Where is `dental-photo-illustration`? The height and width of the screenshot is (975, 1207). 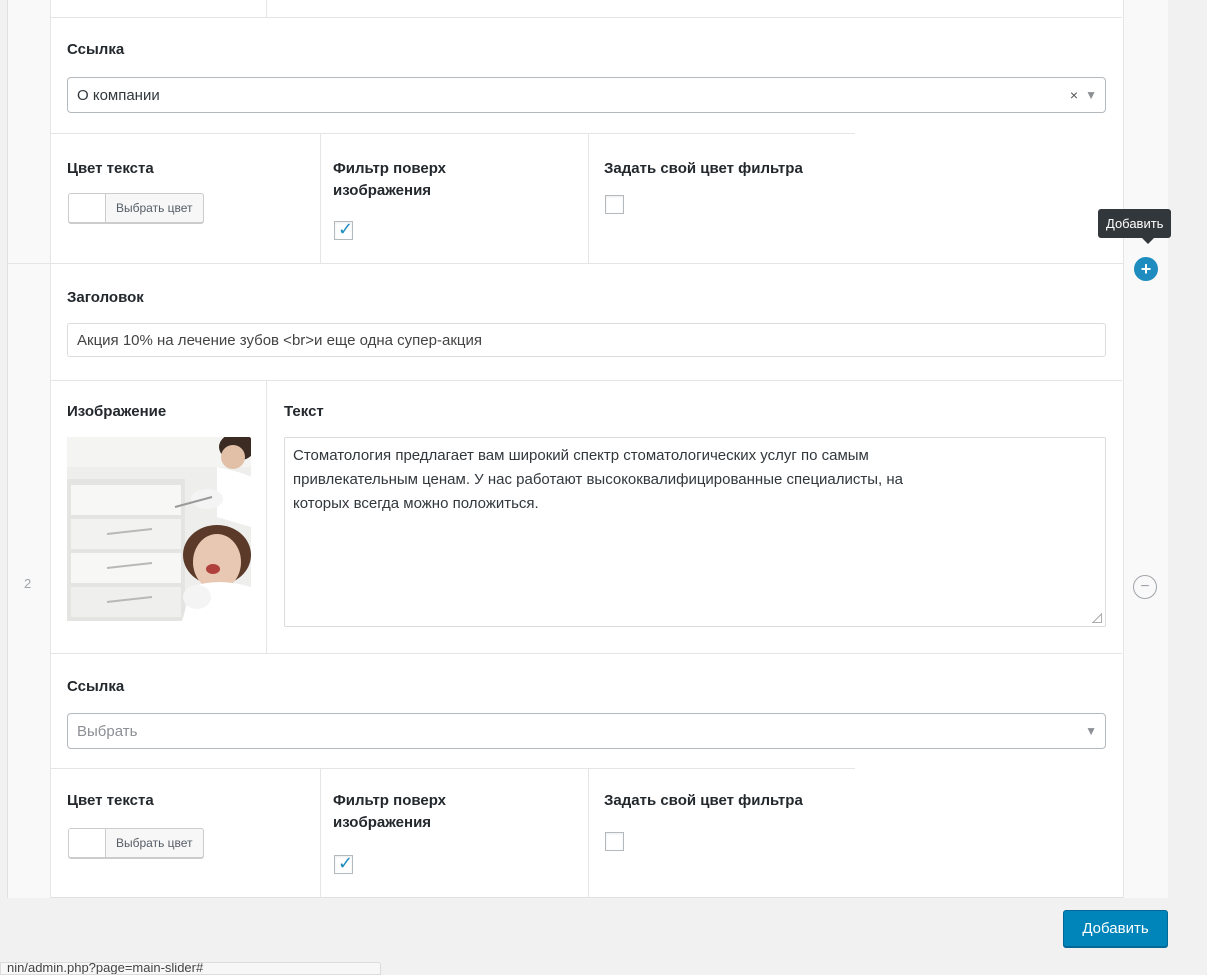
dental-photo-illustration is located at coordinates (159, 529).